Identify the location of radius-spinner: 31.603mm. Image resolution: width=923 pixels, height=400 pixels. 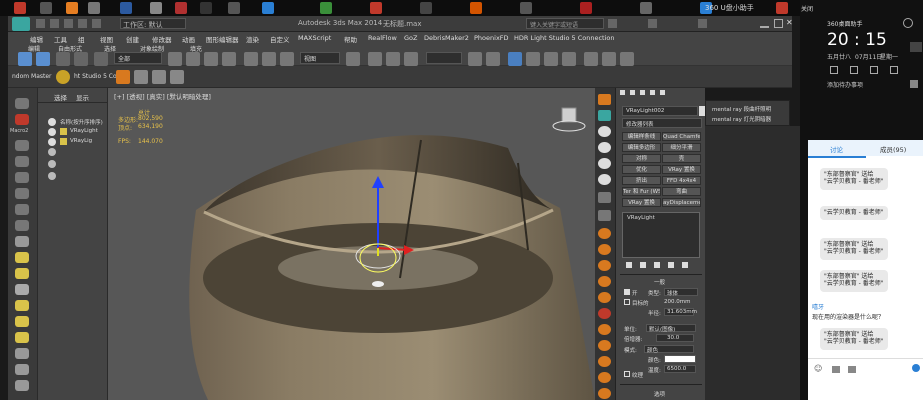
(680, 312).